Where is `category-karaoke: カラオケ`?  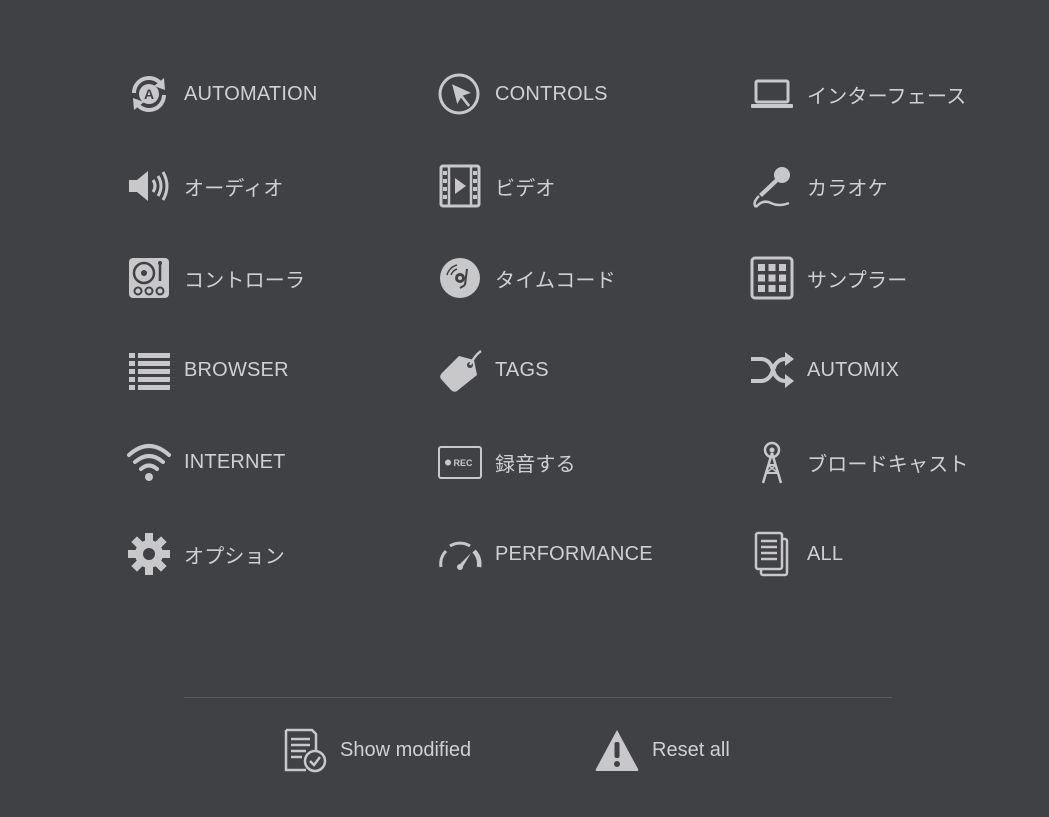 category-karaoke: カラオケ is located at coordinates (818, 186).